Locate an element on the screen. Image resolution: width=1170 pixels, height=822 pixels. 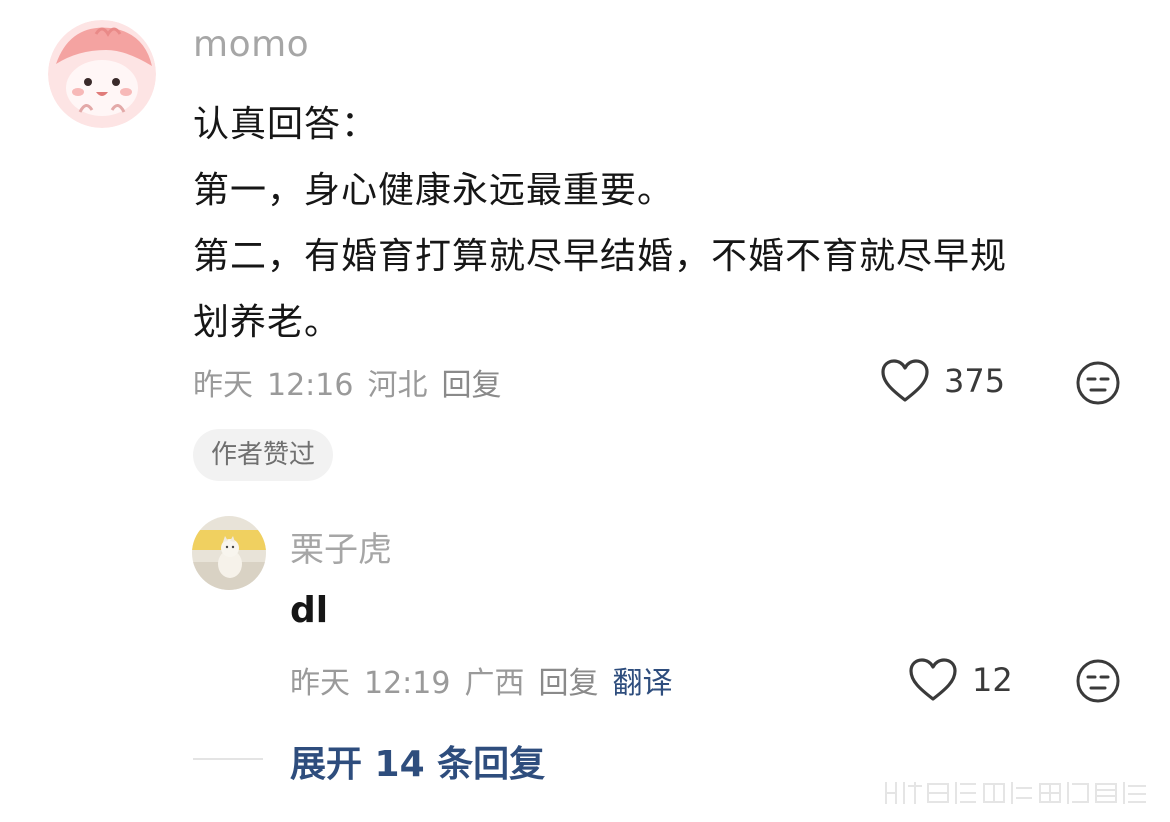
comment-like-button: 375 is located at coordinates (942, 381).